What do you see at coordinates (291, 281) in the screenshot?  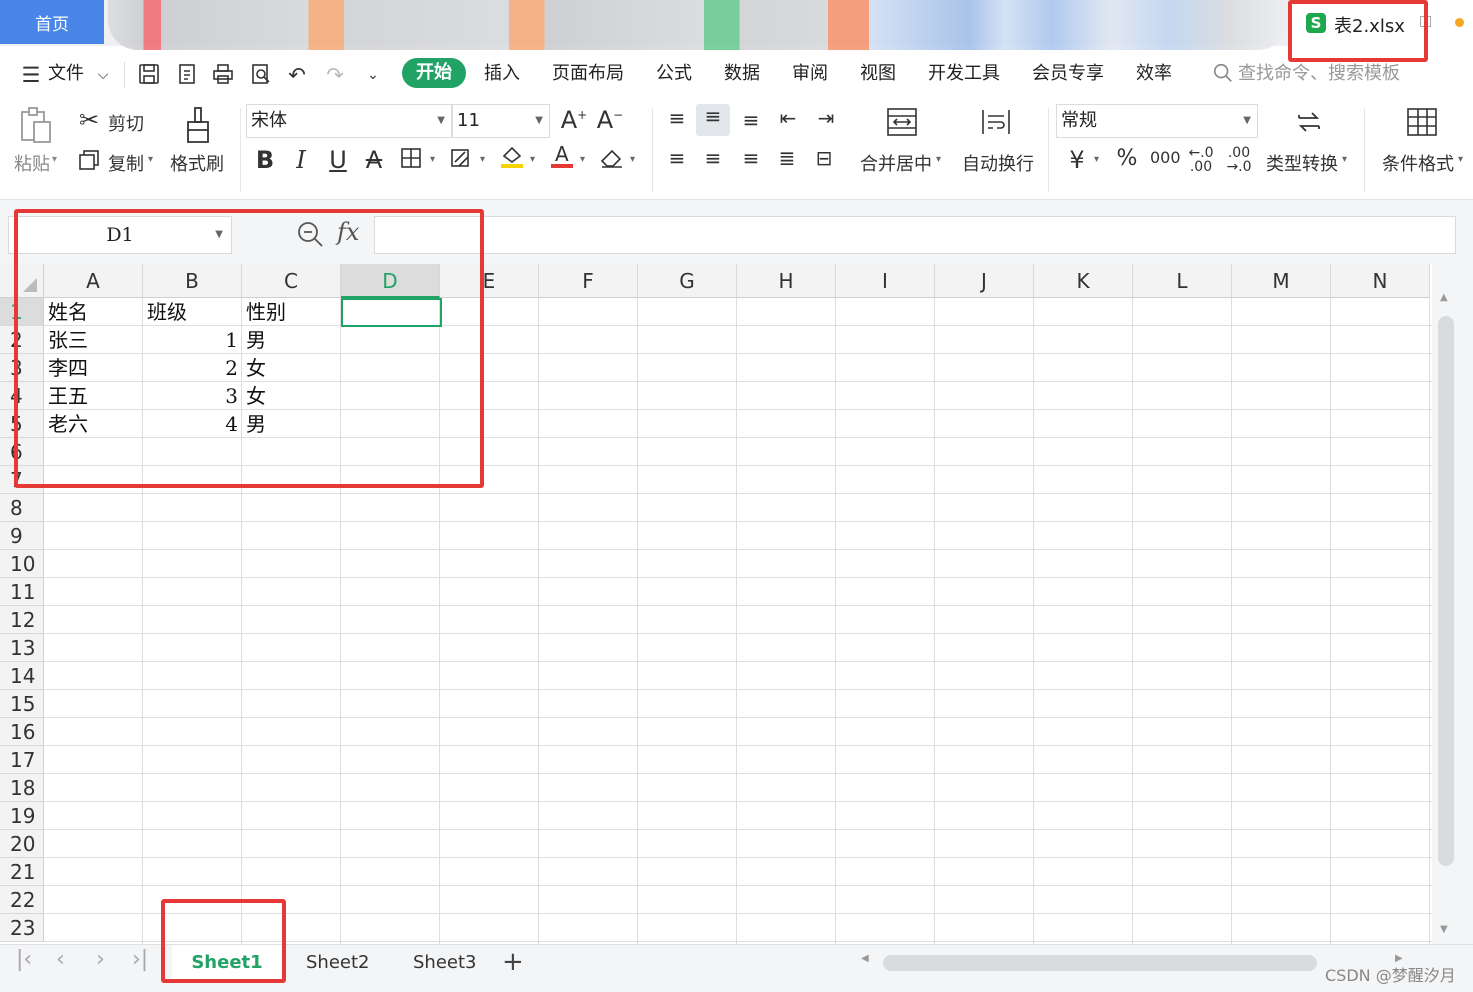 I see `column-header-c: C` at bounding box center [291, 281].